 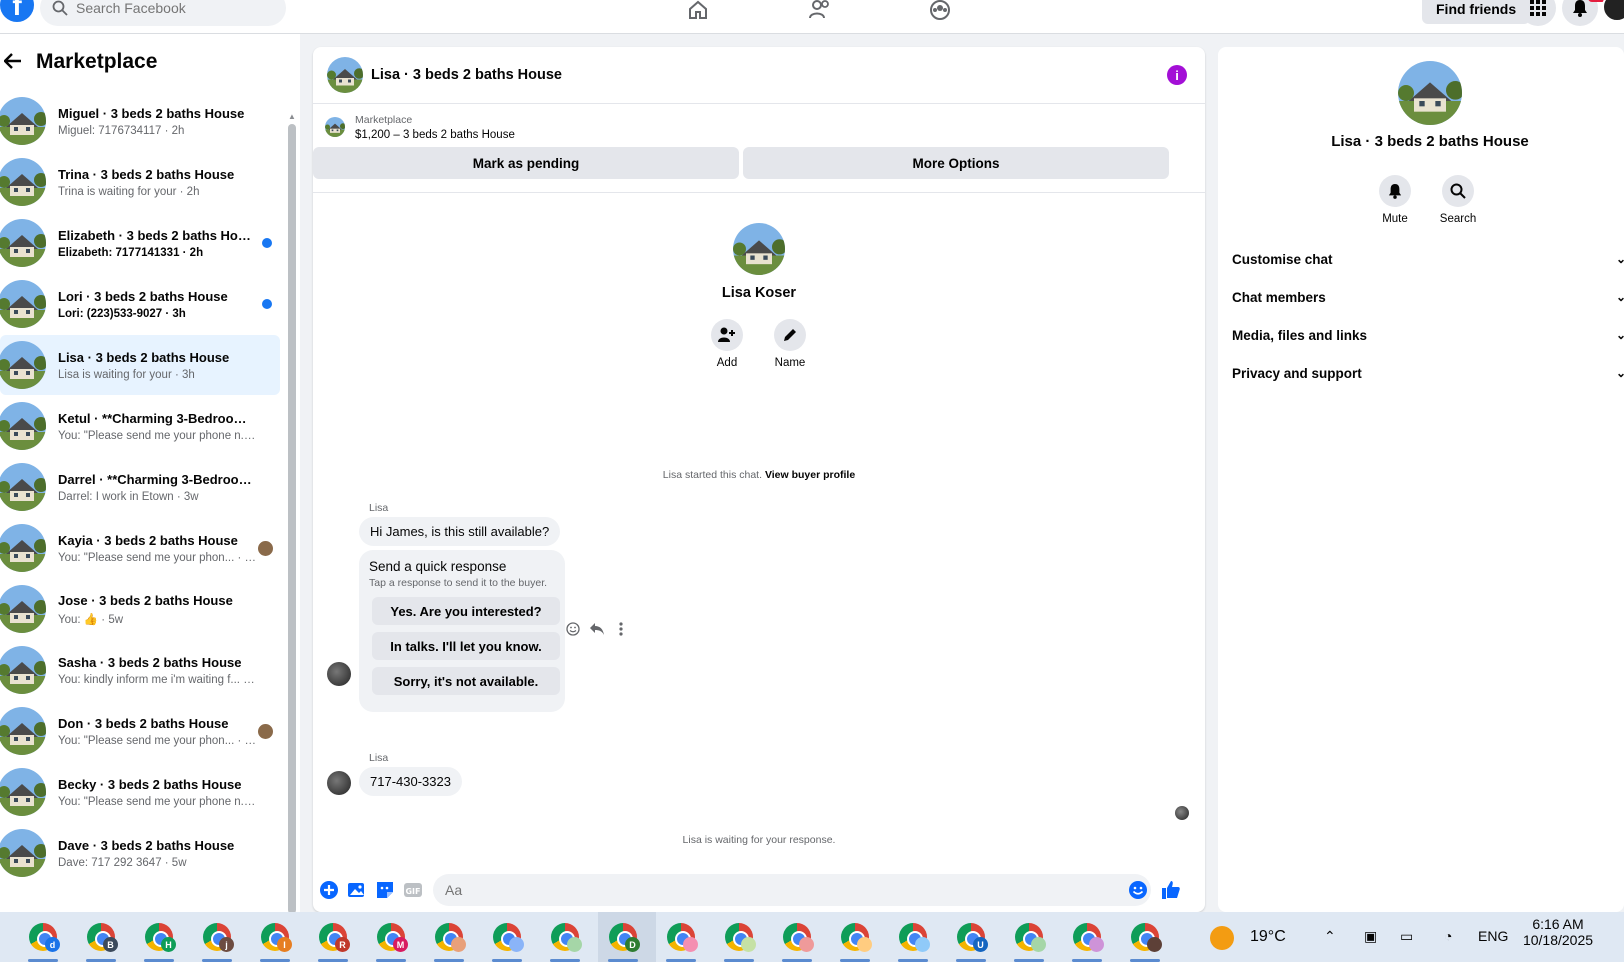 What do you see at coordinates (466, 681) in the screenshot?
I see `quick-response-option: Sorry, it's not available.` at bounding box center [466, 681].